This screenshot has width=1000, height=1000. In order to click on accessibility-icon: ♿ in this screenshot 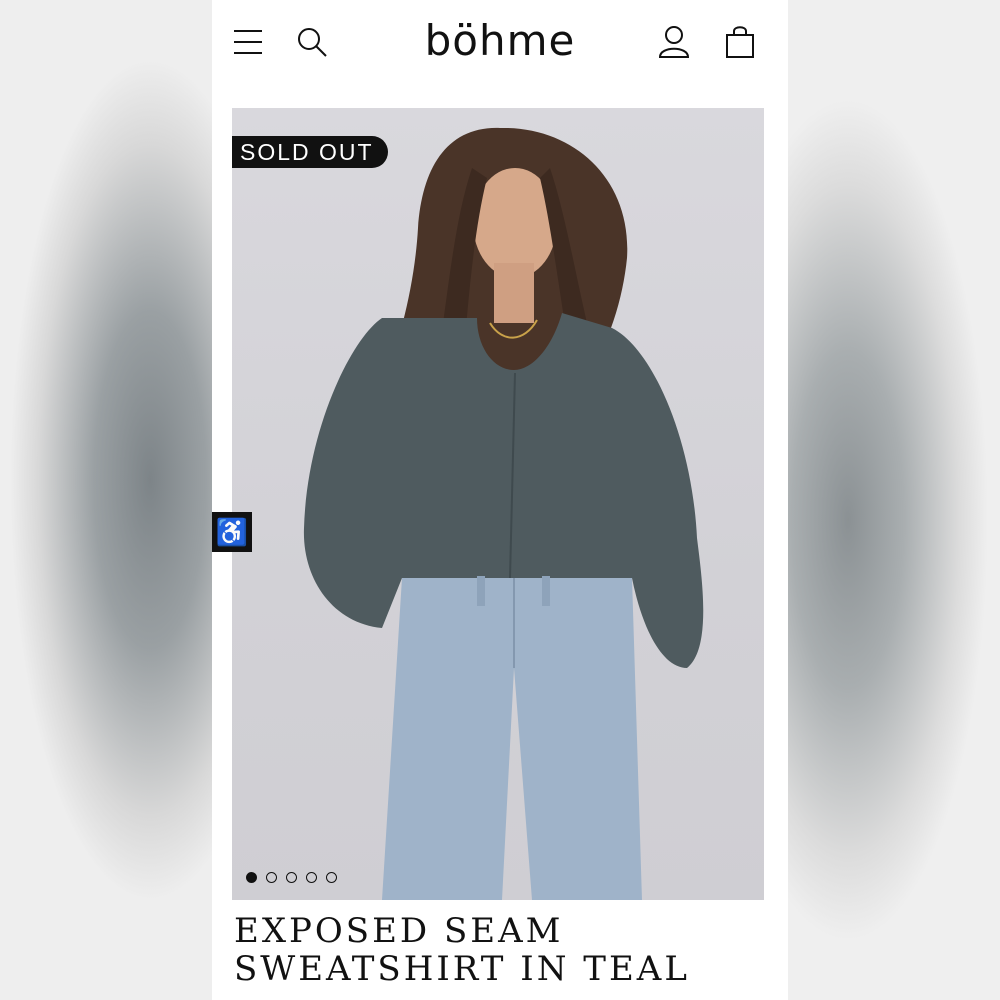, I will do `click(232, 532)`.